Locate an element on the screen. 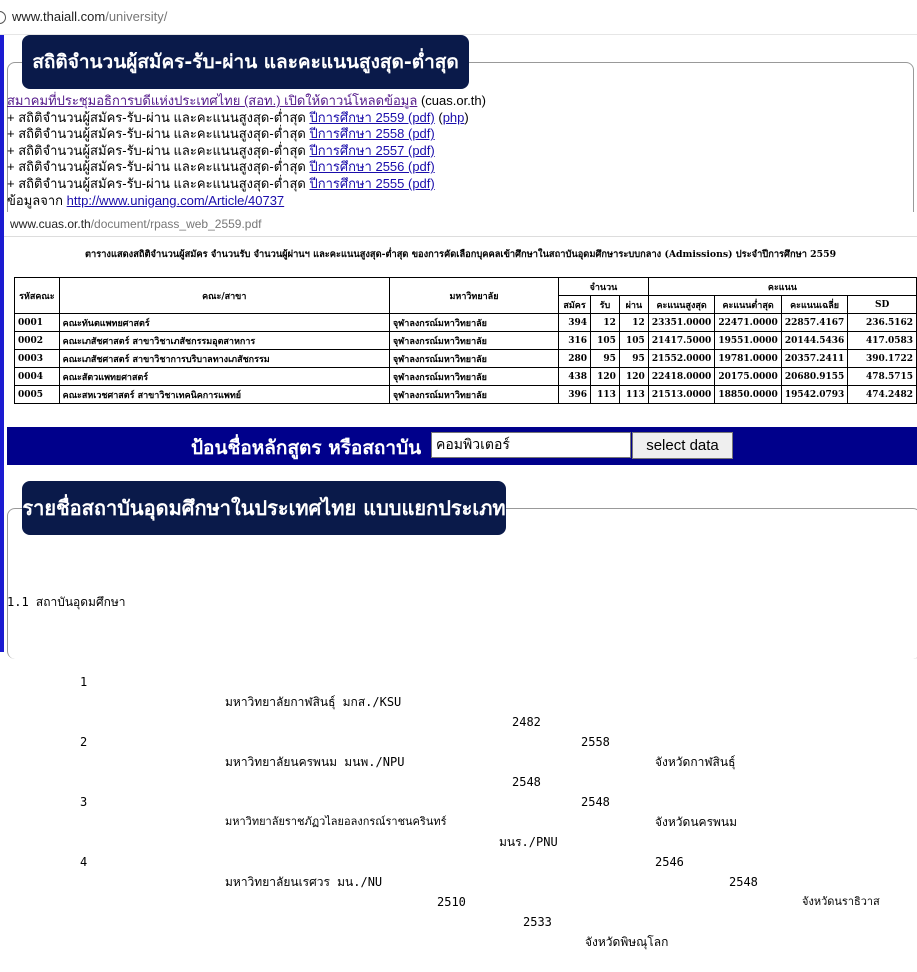 The image size is (917, 972). cell-avg: 19542.0793 is located at coordinates (814, 394).